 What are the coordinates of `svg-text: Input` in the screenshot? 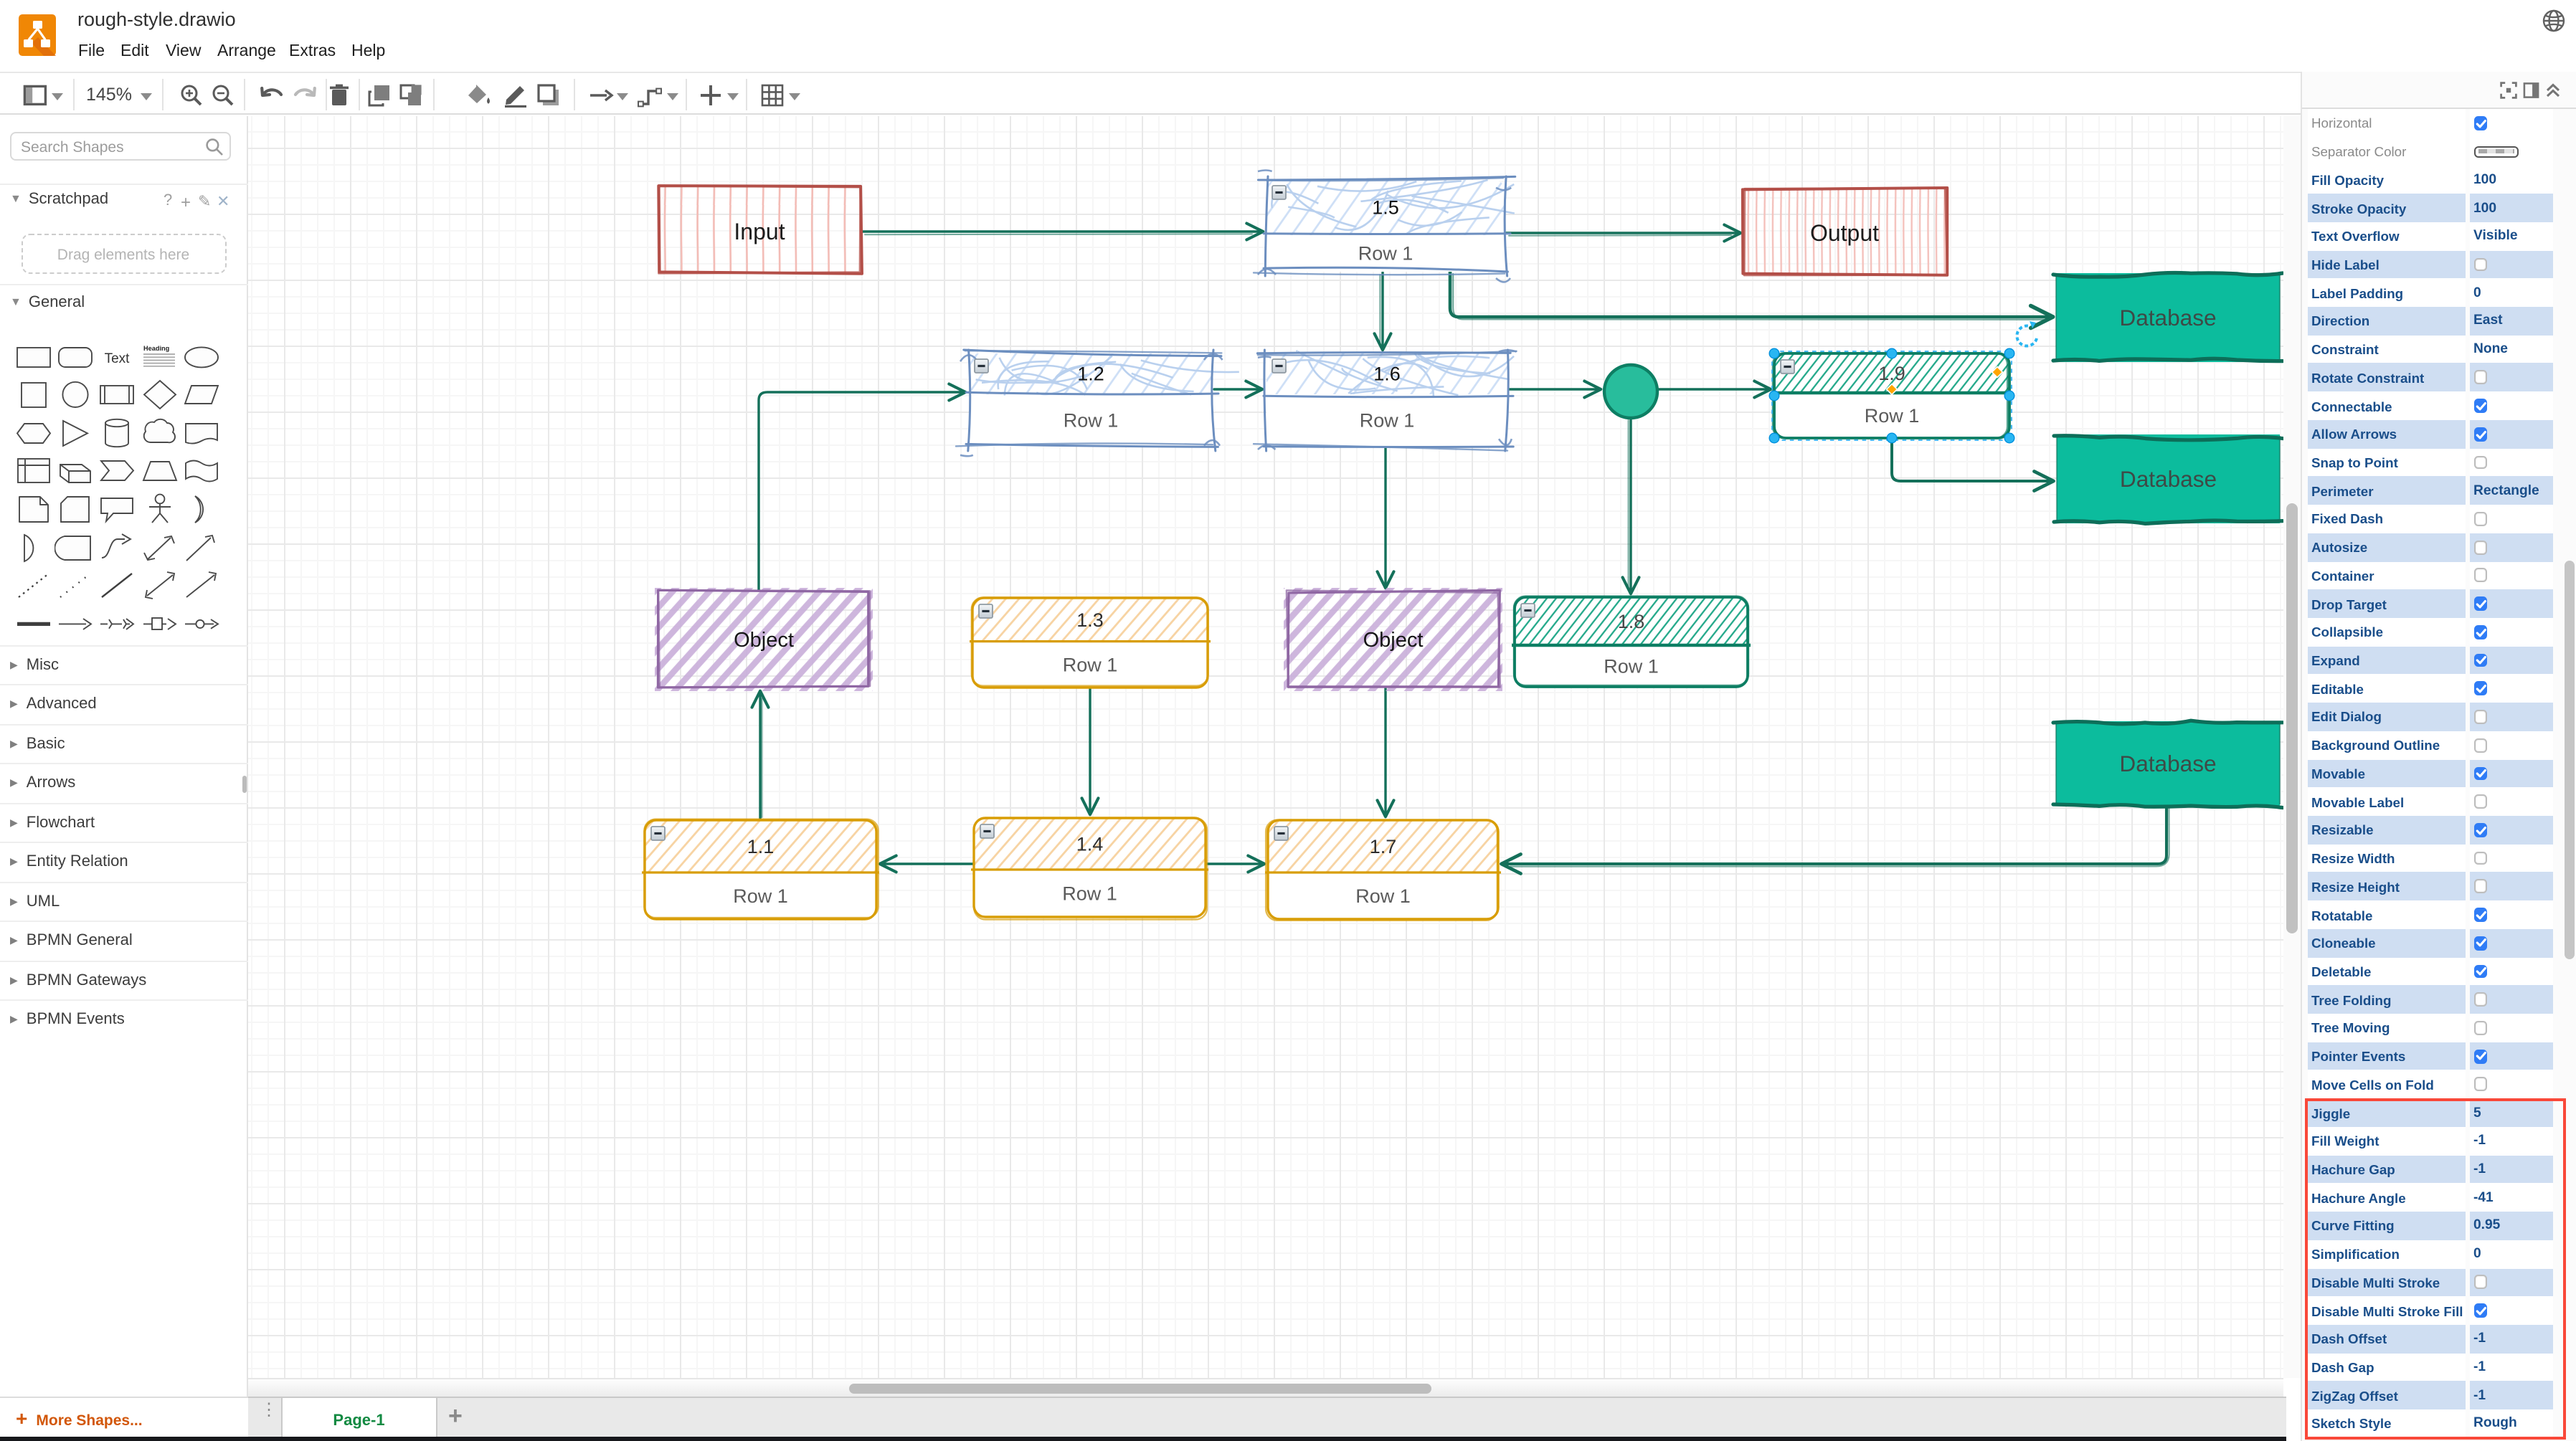 It's located at (758, 231).